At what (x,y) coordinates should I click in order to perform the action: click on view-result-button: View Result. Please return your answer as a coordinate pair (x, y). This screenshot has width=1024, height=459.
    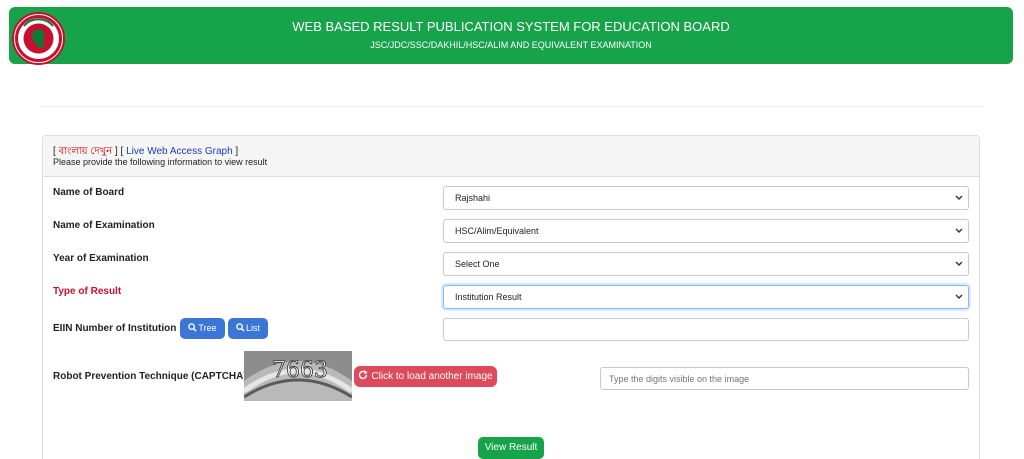
    Looking at the image, I should click on (511, 448).